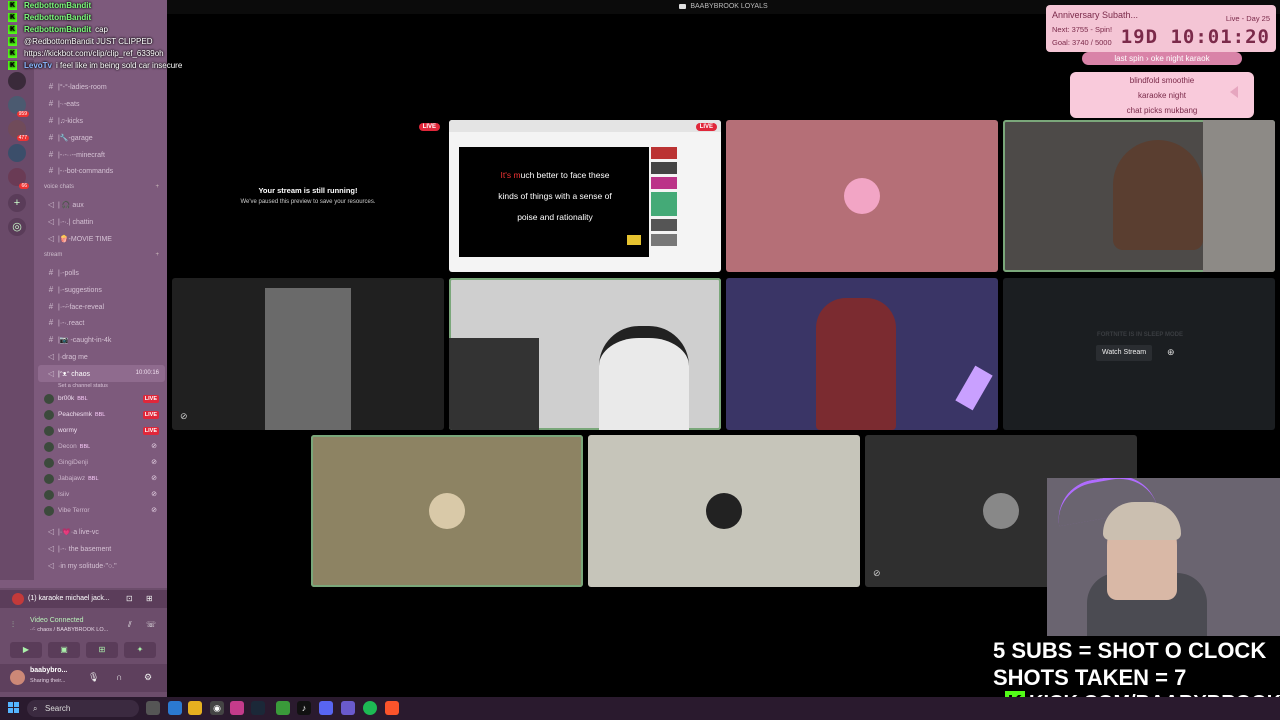 Image resolution: width=1280 pixels, height=720 pixels. What do you see at coordinates (195, 708) in the screenshot?
I see `file-explorer-icon` at bounding box center [195, 708].